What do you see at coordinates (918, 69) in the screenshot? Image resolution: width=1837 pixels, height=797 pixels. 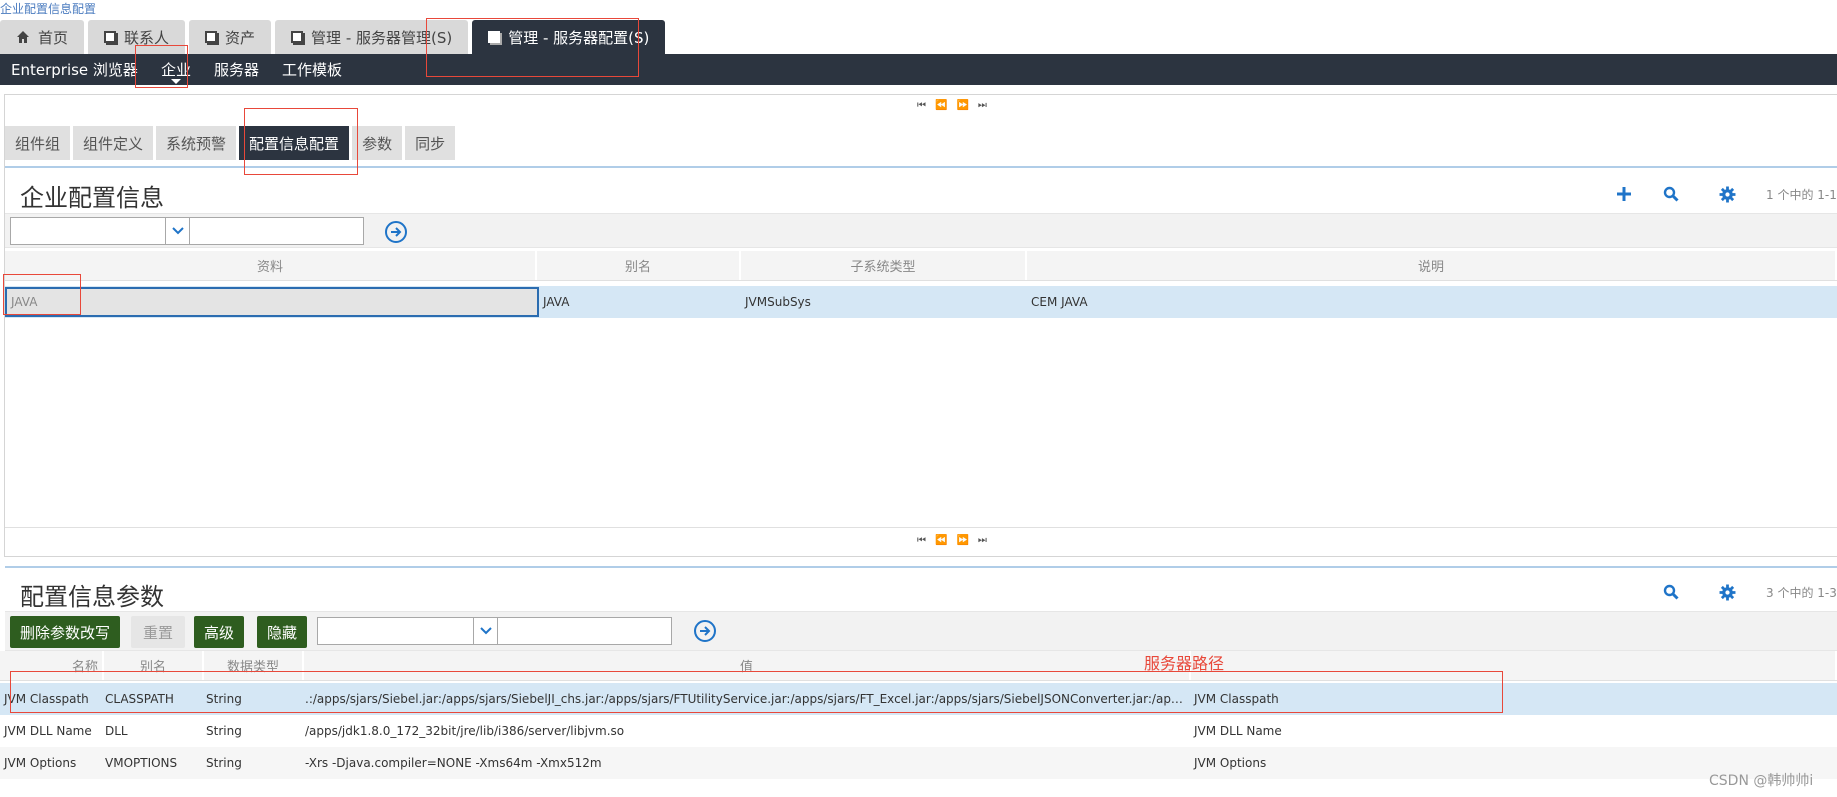 I see `screen-nav-bar: Enterprise 浏览器 企业 服务器 工作模板` at bounding box center [918, 69].